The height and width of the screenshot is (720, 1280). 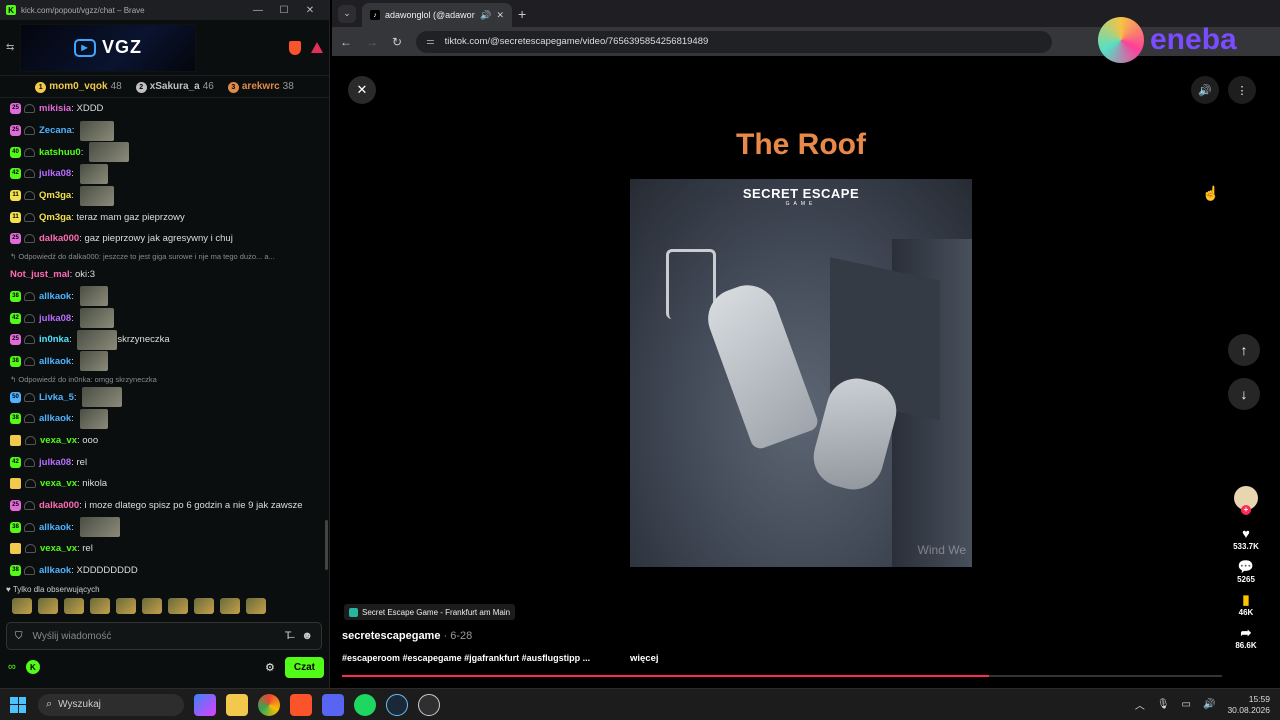 I want to click on chat-message: Not_just_mal: oki:3, so click(x=165, y=275).